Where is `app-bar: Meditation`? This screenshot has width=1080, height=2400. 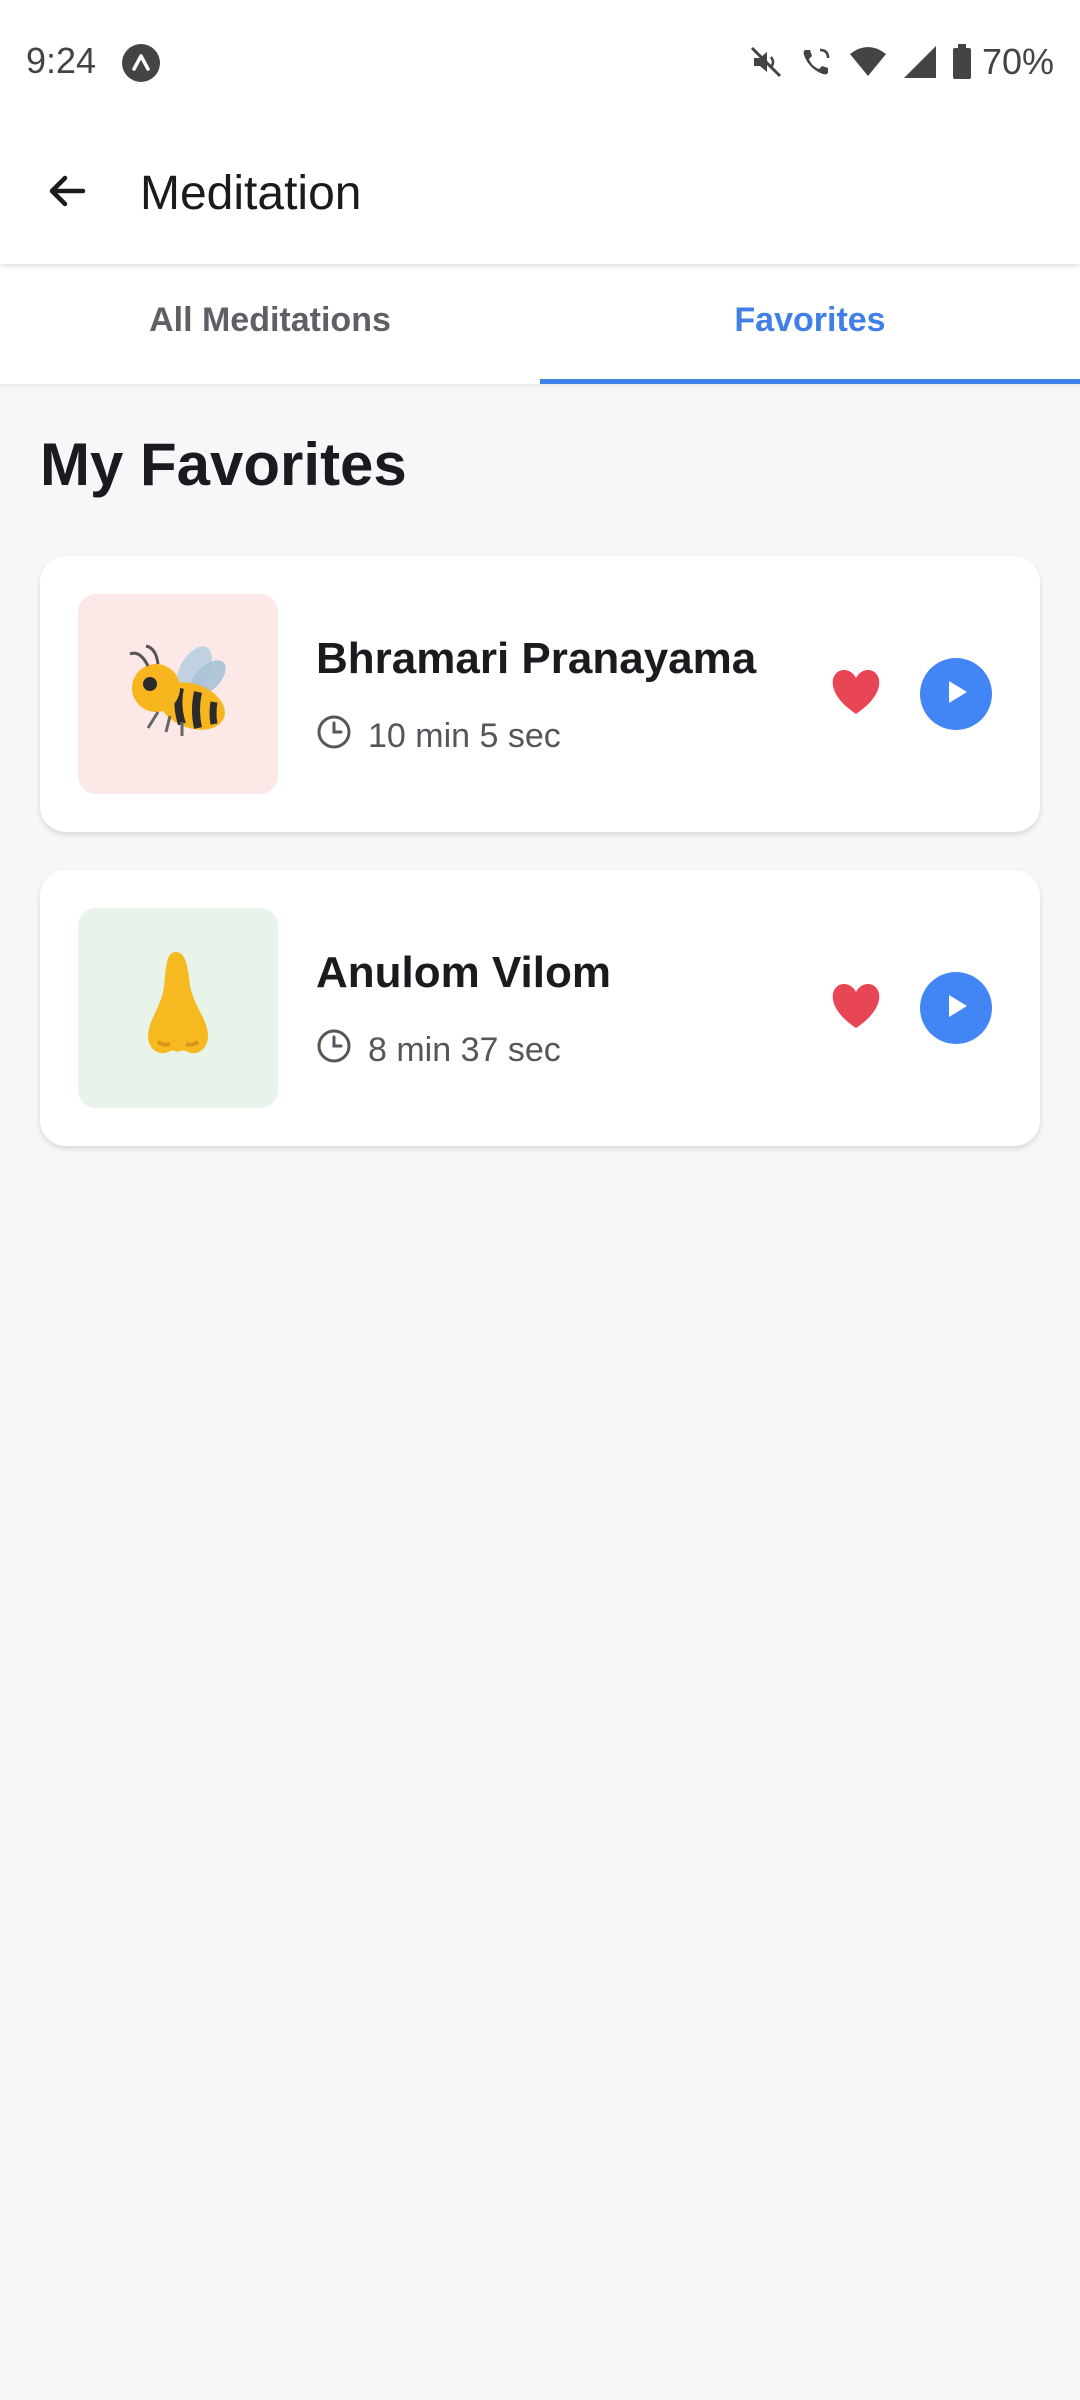 app-bar: Meditation is located at coordinates (540, 194).